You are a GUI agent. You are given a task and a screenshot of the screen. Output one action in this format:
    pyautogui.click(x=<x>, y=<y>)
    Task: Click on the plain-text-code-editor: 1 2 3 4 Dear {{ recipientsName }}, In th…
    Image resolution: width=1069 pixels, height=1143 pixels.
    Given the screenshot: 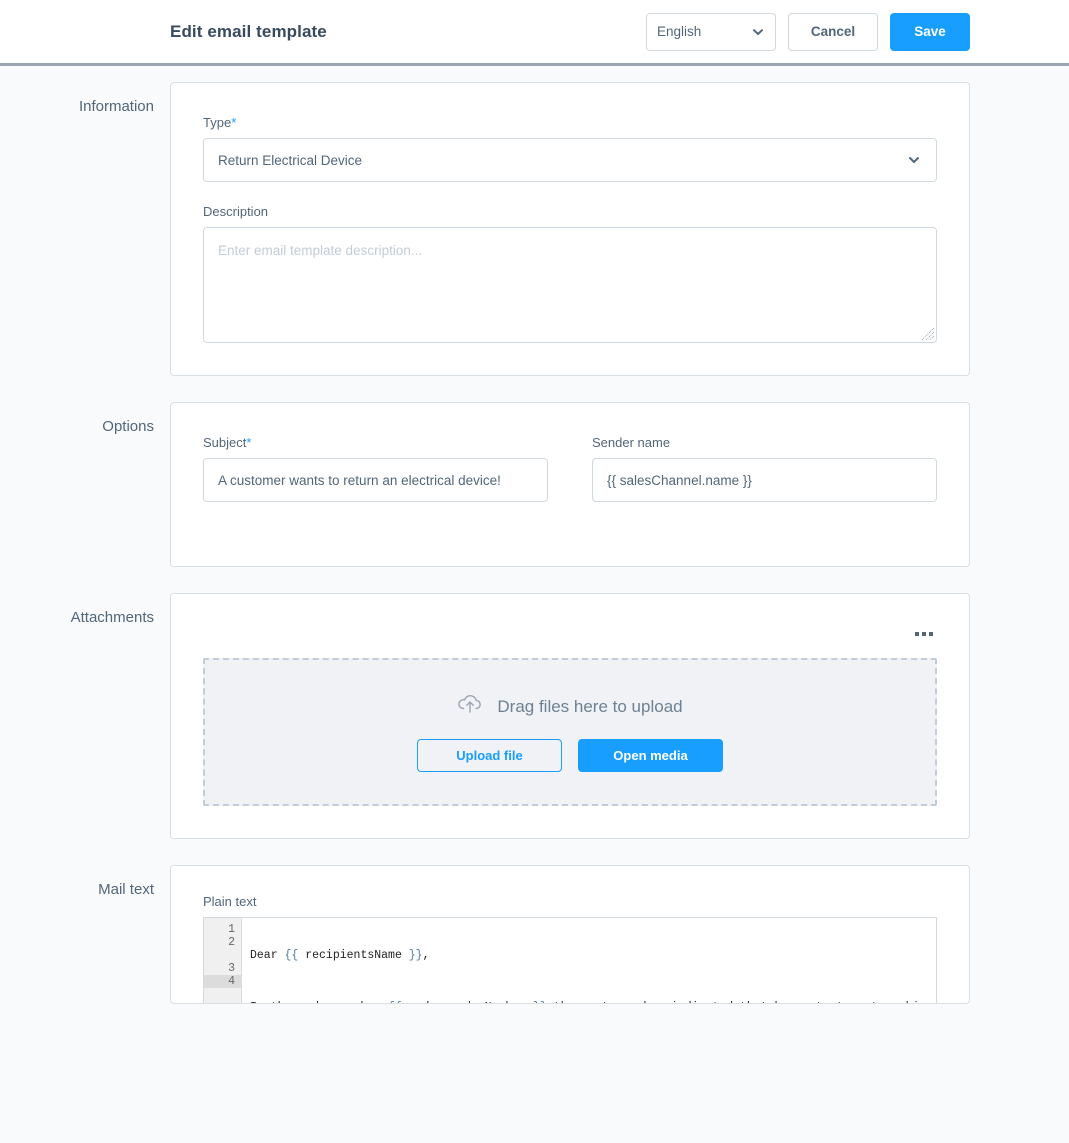 What is the action you would take?
    pyautogui.click(x=570, y=960)
    